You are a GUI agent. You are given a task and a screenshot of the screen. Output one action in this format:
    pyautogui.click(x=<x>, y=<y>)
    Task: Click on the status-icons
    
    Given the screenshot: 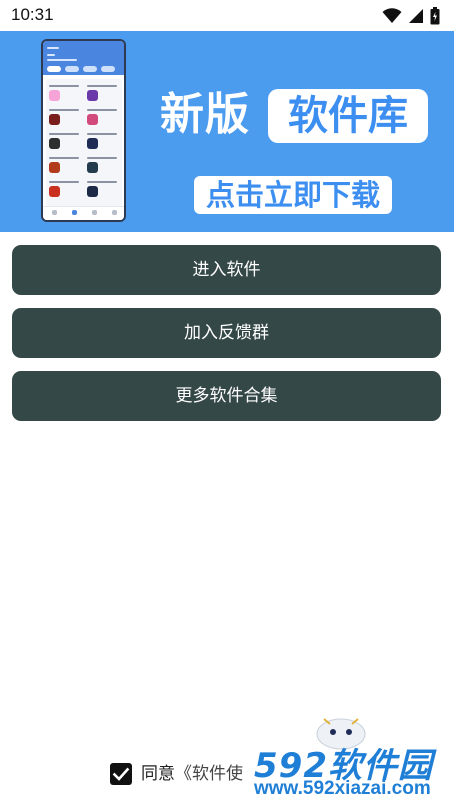 What is the action you would take?
    pyautogui.click(x=411, y=16)
    